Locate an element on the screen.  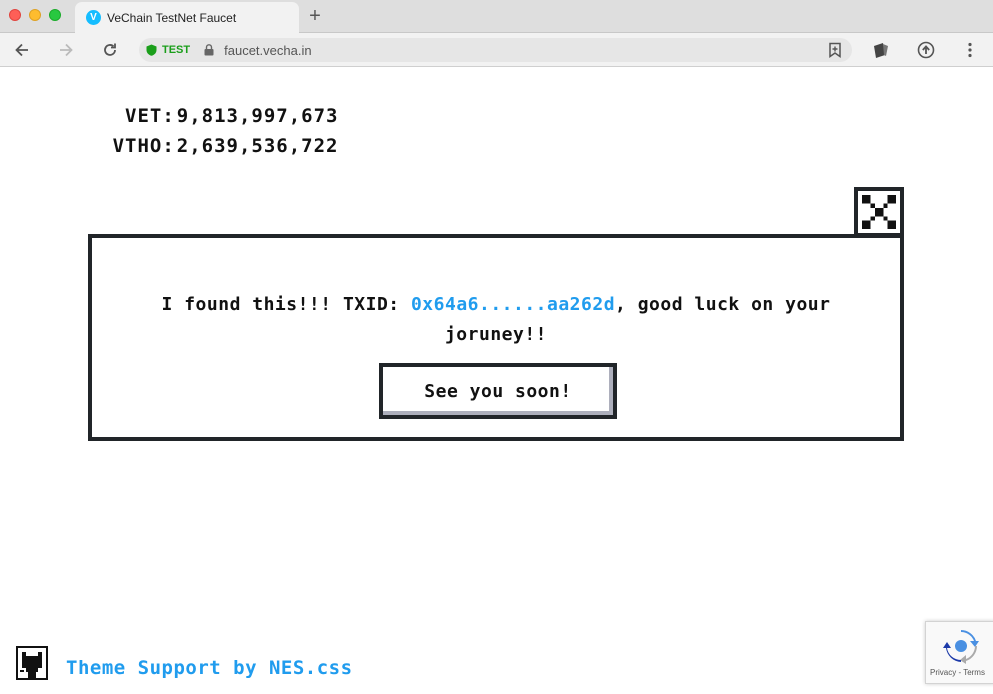
bookmark-button is located at coordinates (835, 50).